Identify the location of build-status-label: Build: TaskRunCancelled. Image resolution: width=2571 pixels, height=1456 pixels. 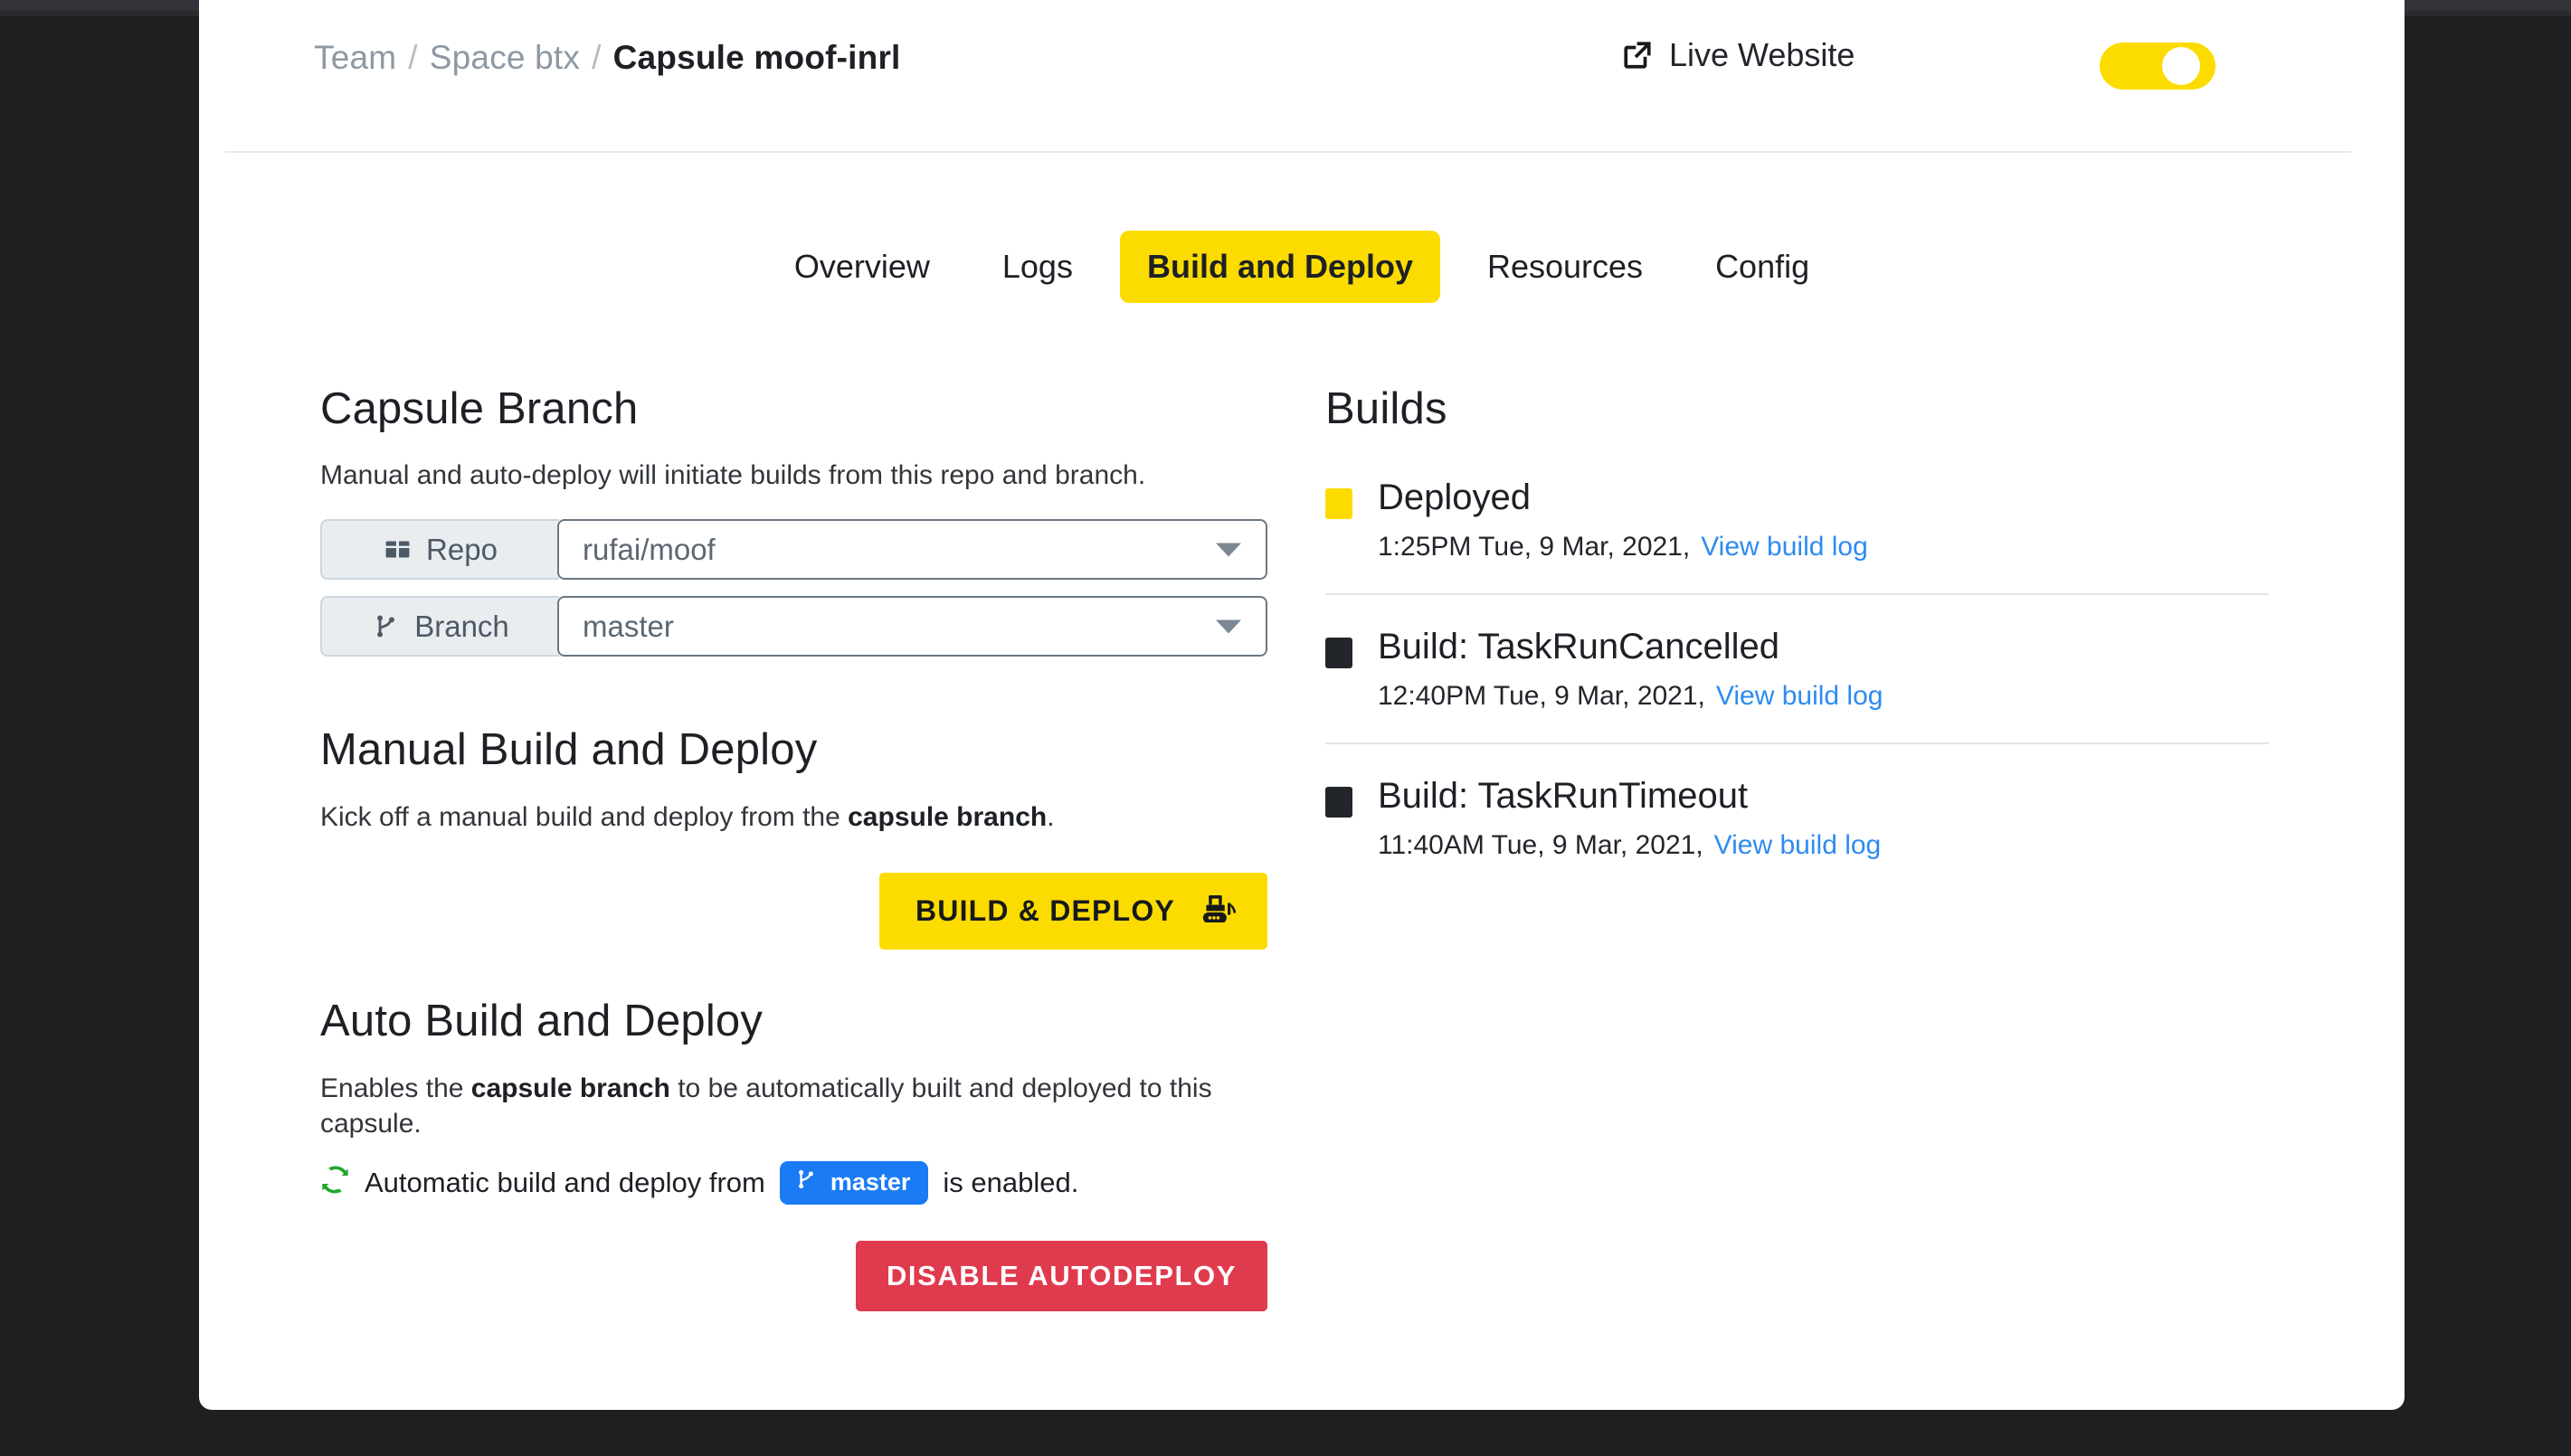
(1578, 647).